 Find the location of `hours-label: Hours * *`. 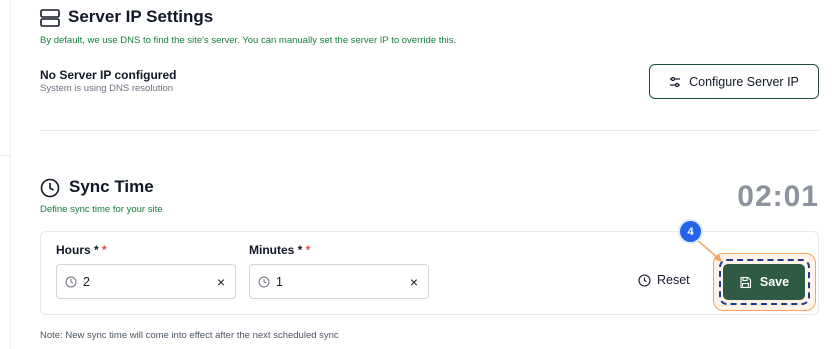

hours-label: Hours * * is located at coordinates (81, 250).